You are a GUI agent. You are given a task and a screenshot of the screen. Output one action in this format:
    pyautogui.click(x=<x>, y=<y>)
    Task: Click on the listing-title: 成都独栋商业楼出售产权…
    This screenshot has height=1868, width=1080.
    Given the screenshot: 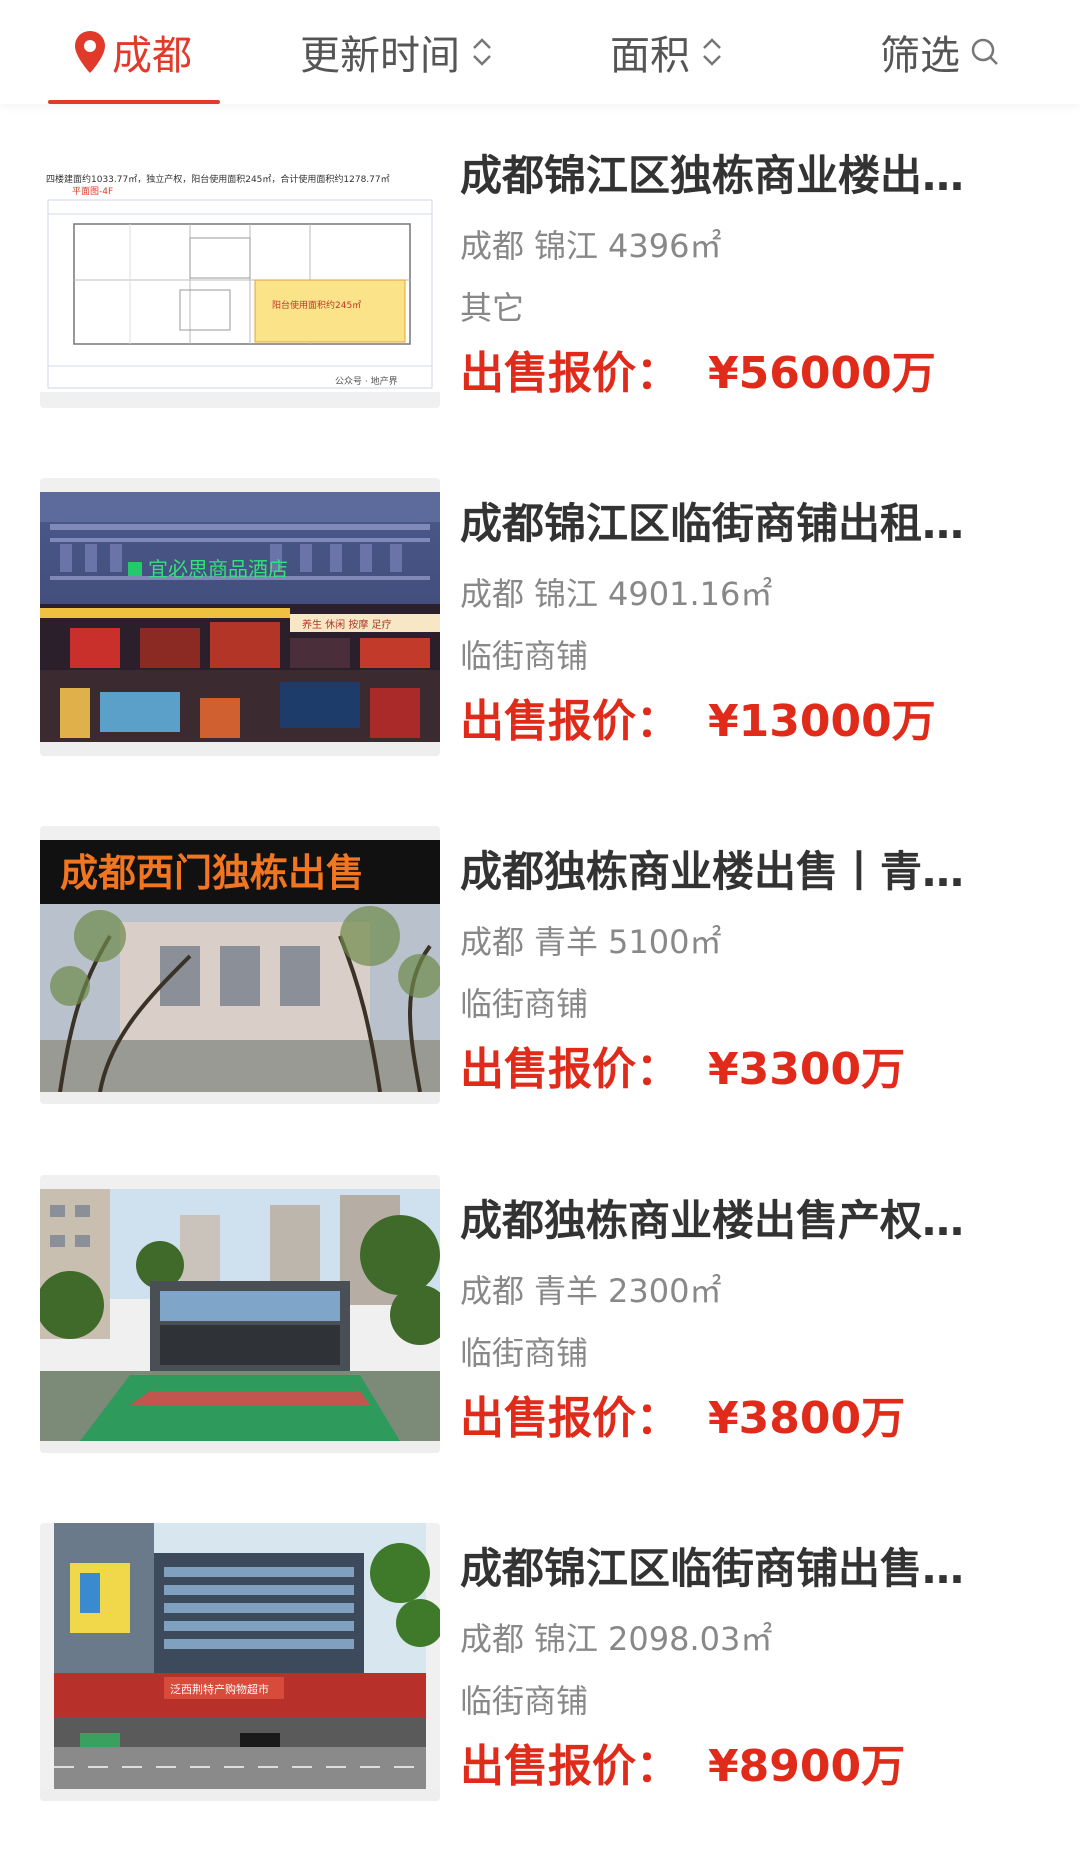 What is the action you would take?
    pyautogui.click(x=712, y=1220)
    